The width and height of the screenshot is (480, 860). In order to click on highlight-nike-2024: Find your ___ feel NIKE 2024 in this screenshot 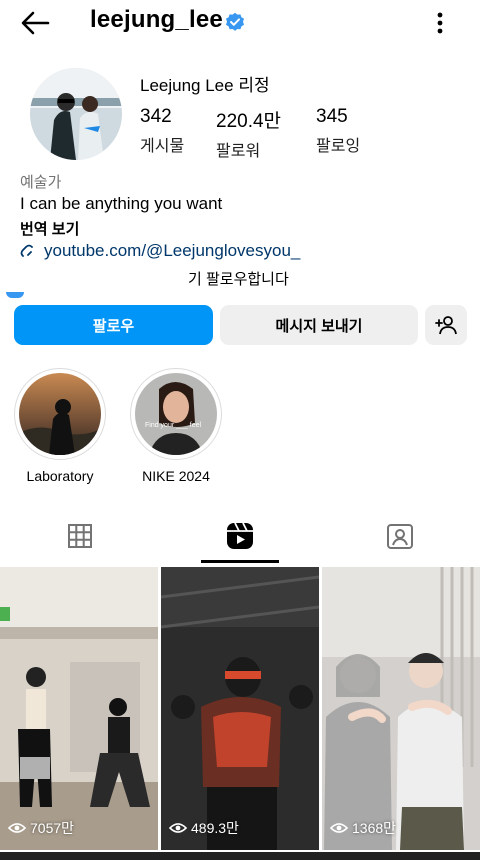, I will do `click(176, 426)`.